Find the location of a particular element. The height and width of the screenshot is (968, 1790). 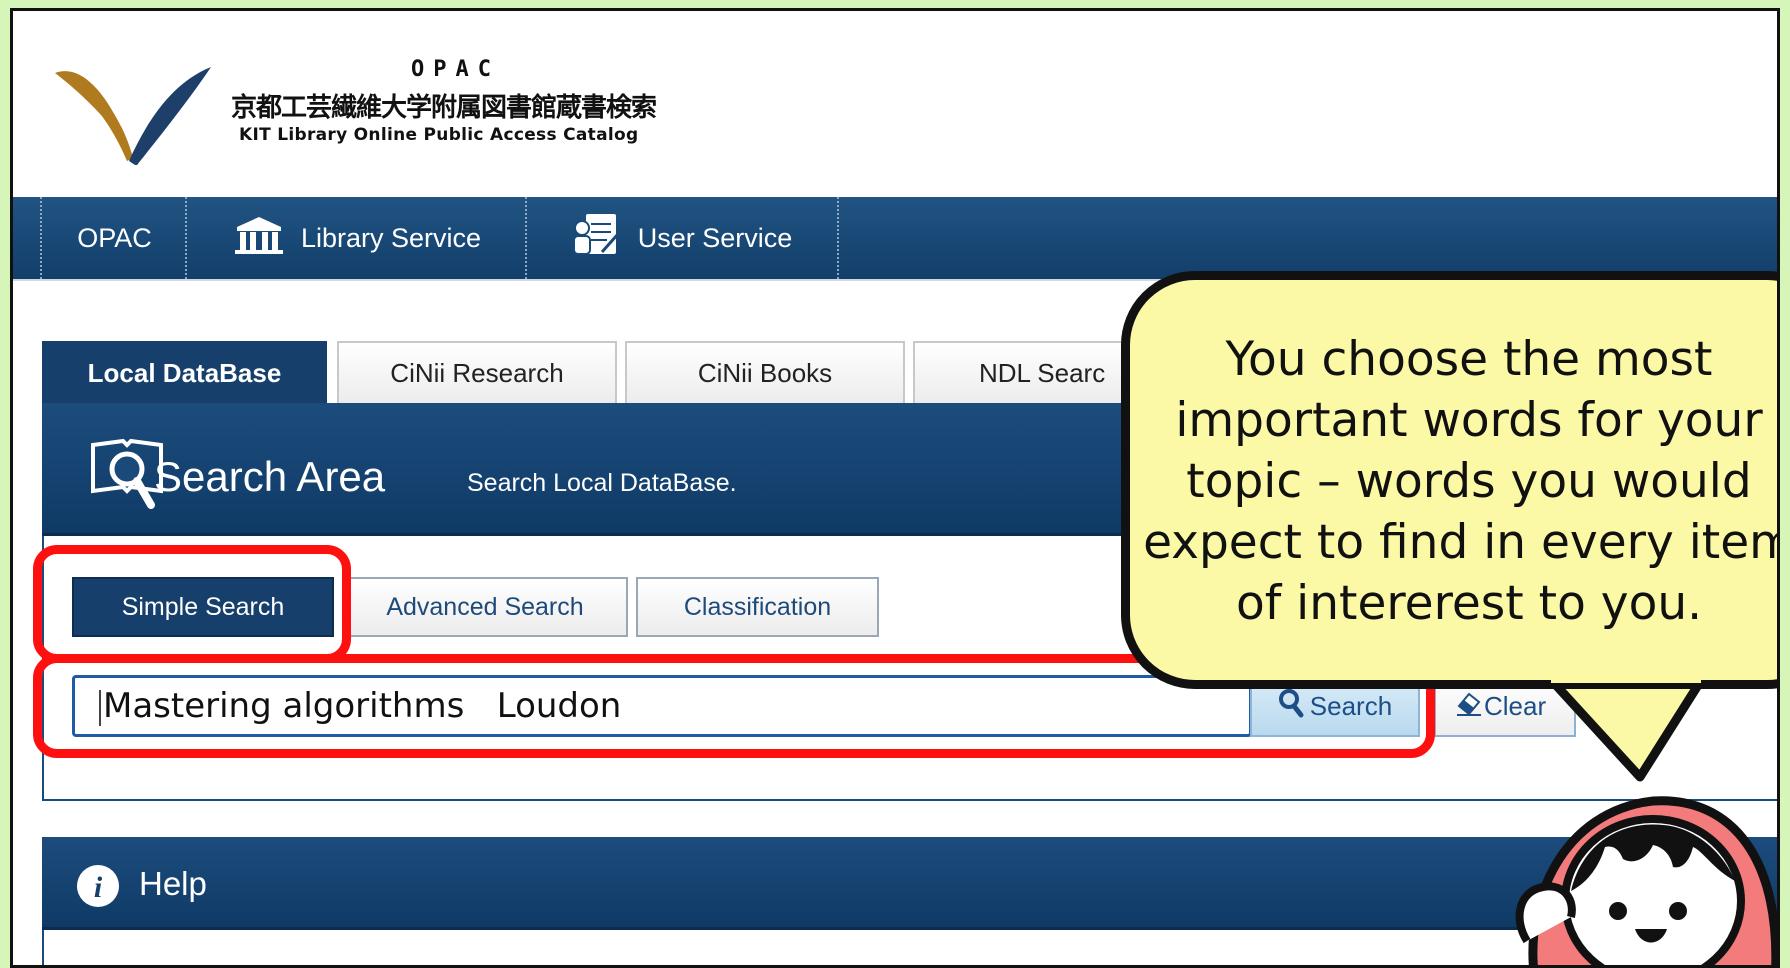

clear-button-label: Clear is located at coordinates (1515, 705).